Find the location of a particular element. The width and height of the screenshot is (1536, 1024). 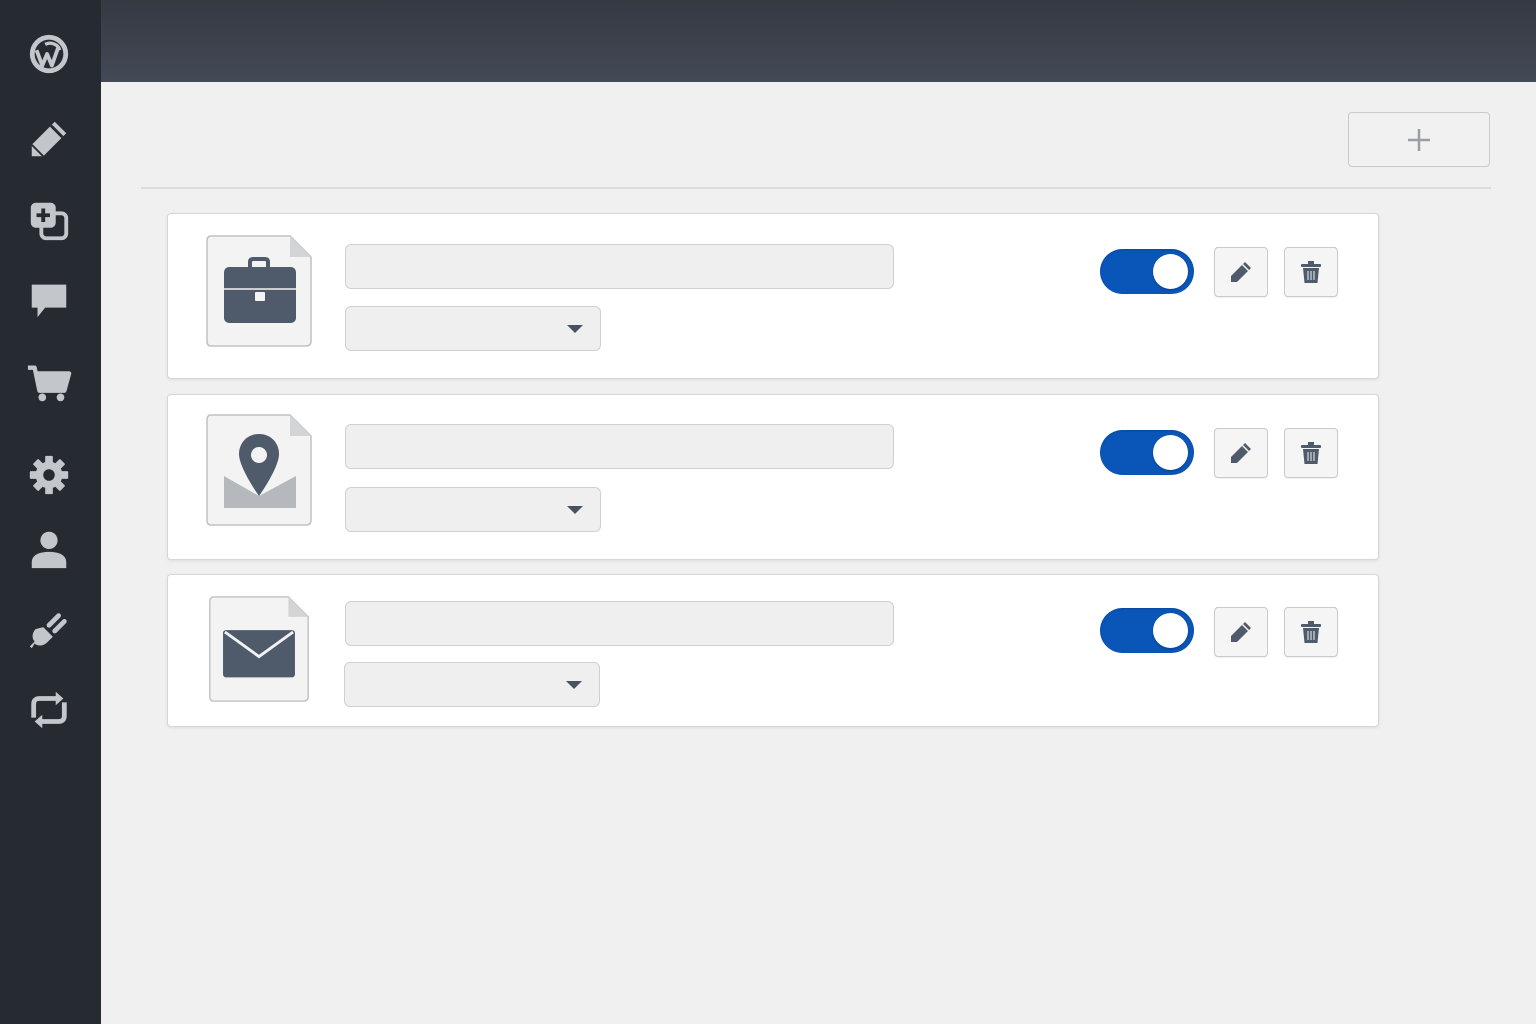

comment-icon is located at coordinates (49, 301).